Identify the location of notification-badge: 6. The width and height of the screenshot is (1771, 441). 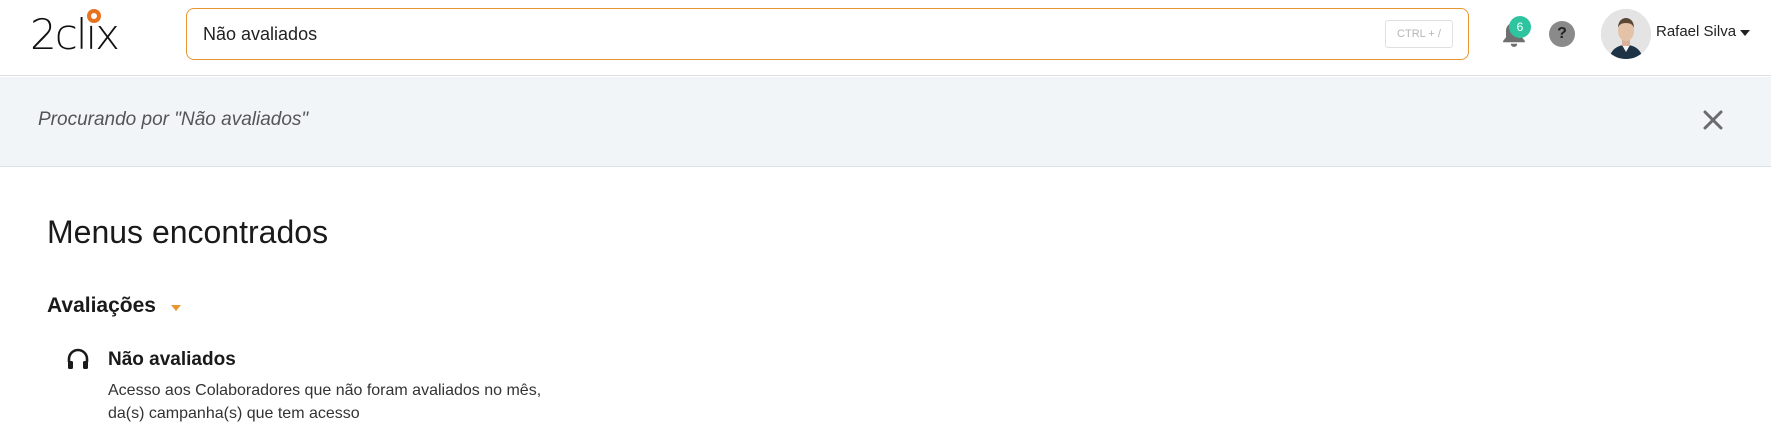
(1520, 27).